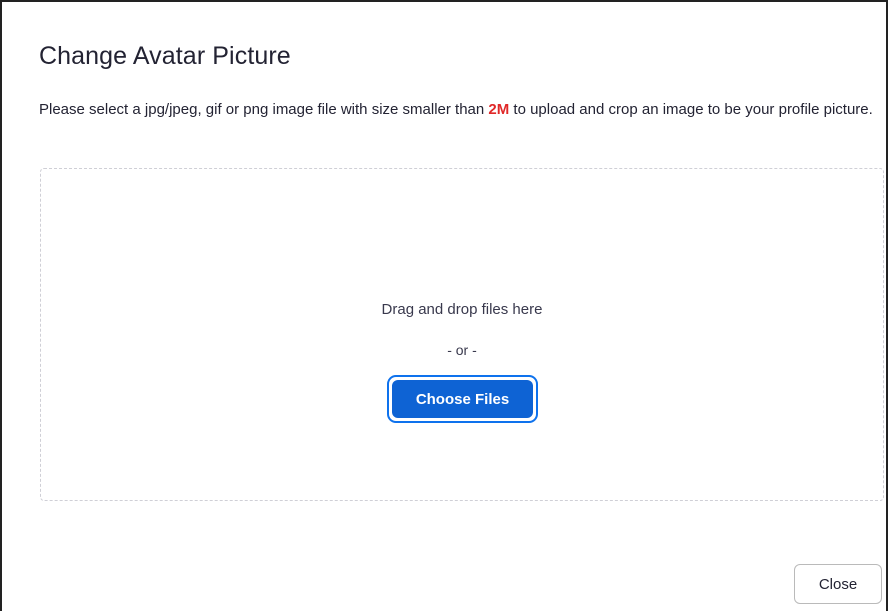  I want to click on size-limit: 2M, so click(499, 109).